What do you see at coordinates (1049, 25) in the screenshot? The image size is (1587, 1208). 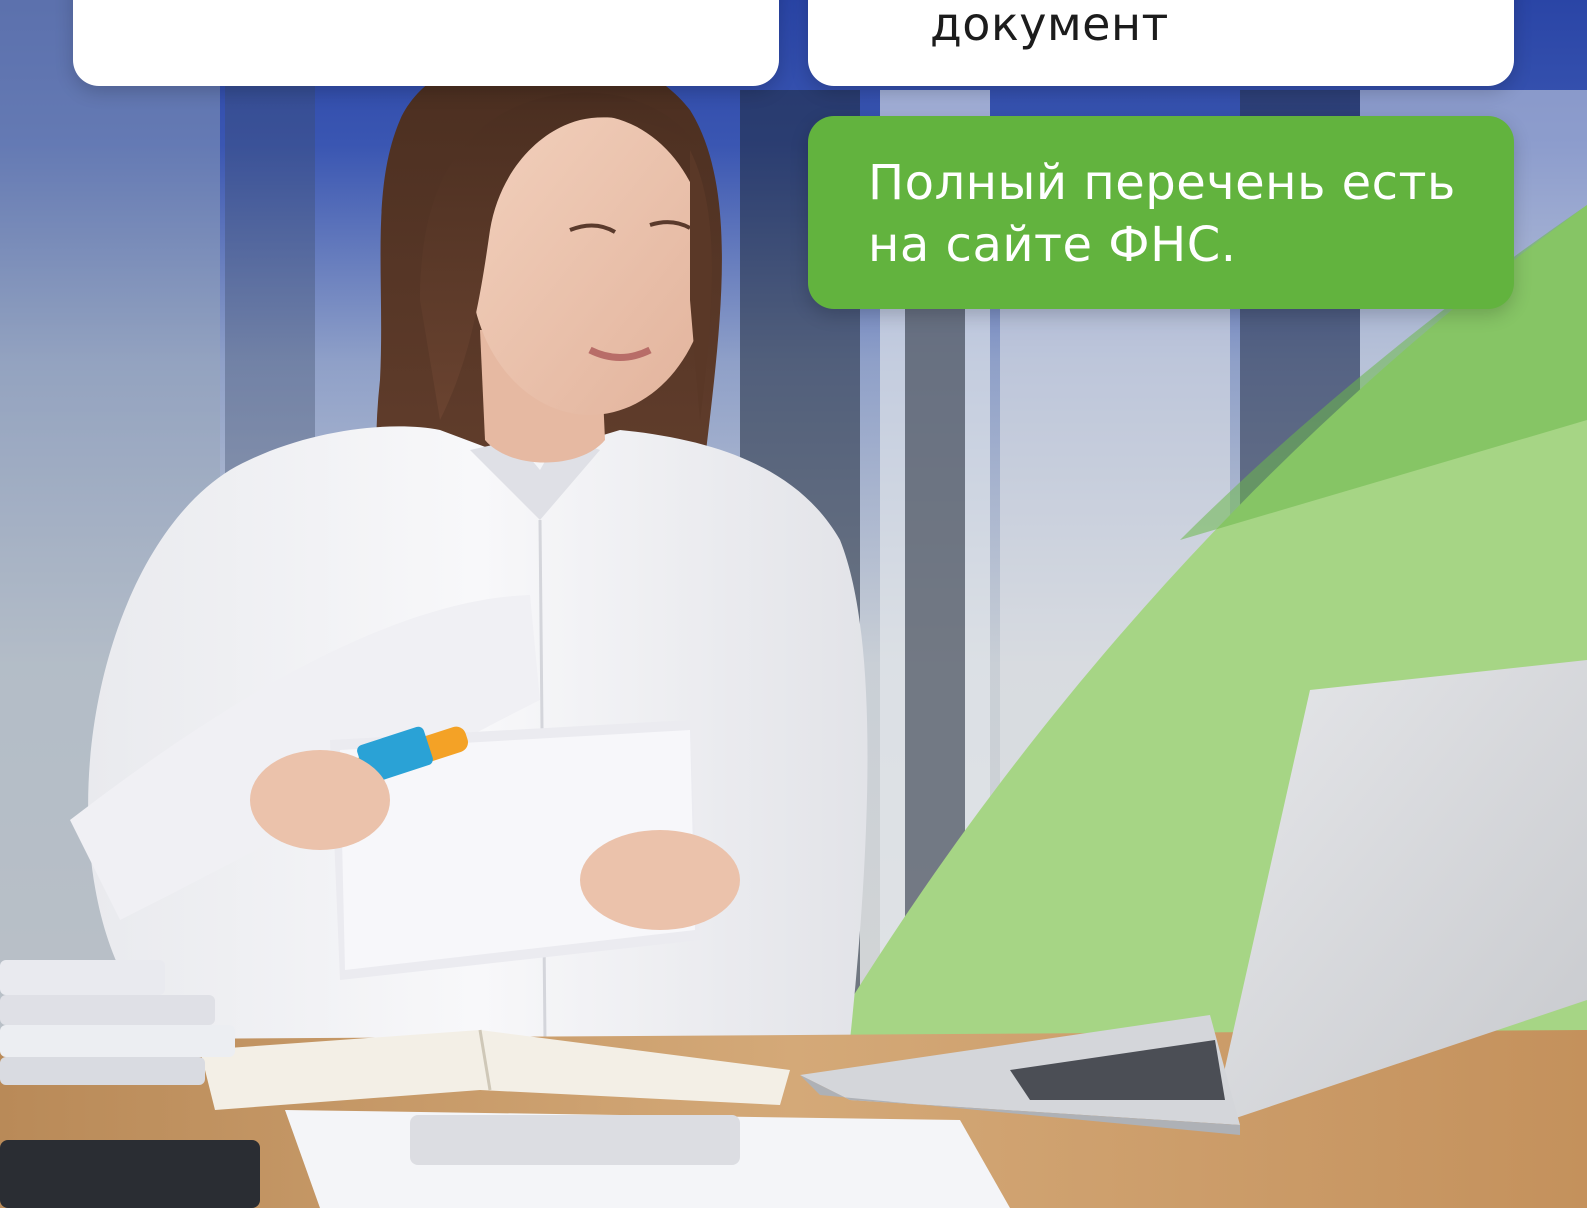 I see `info-card-right-text: документ` at bounding box center [1049, 25].